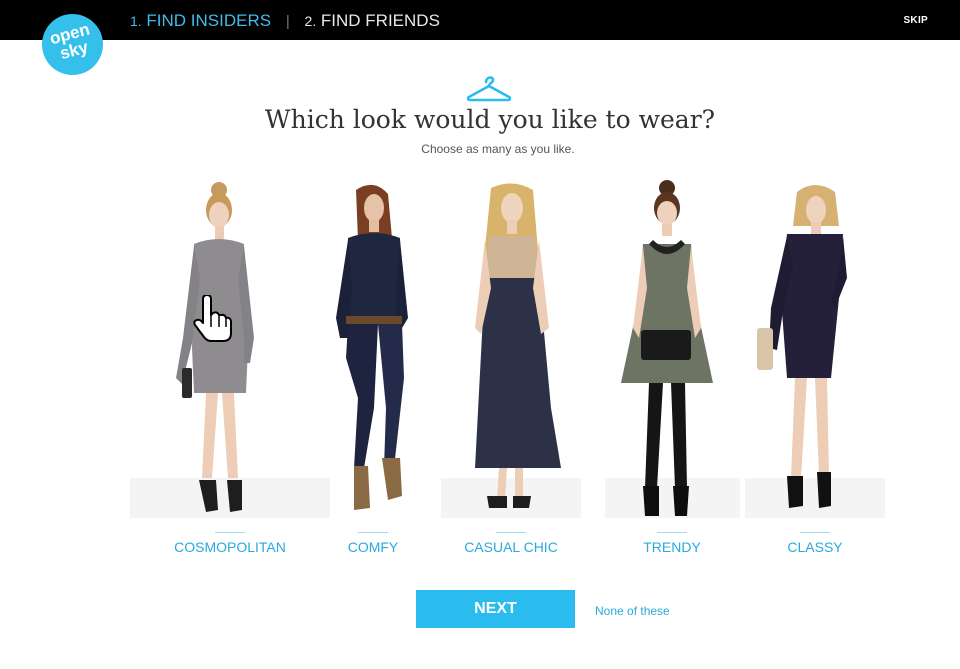 The width and height of the screenshot is (960, 669). I want to click on model-photo-classy, so click(815, 351).